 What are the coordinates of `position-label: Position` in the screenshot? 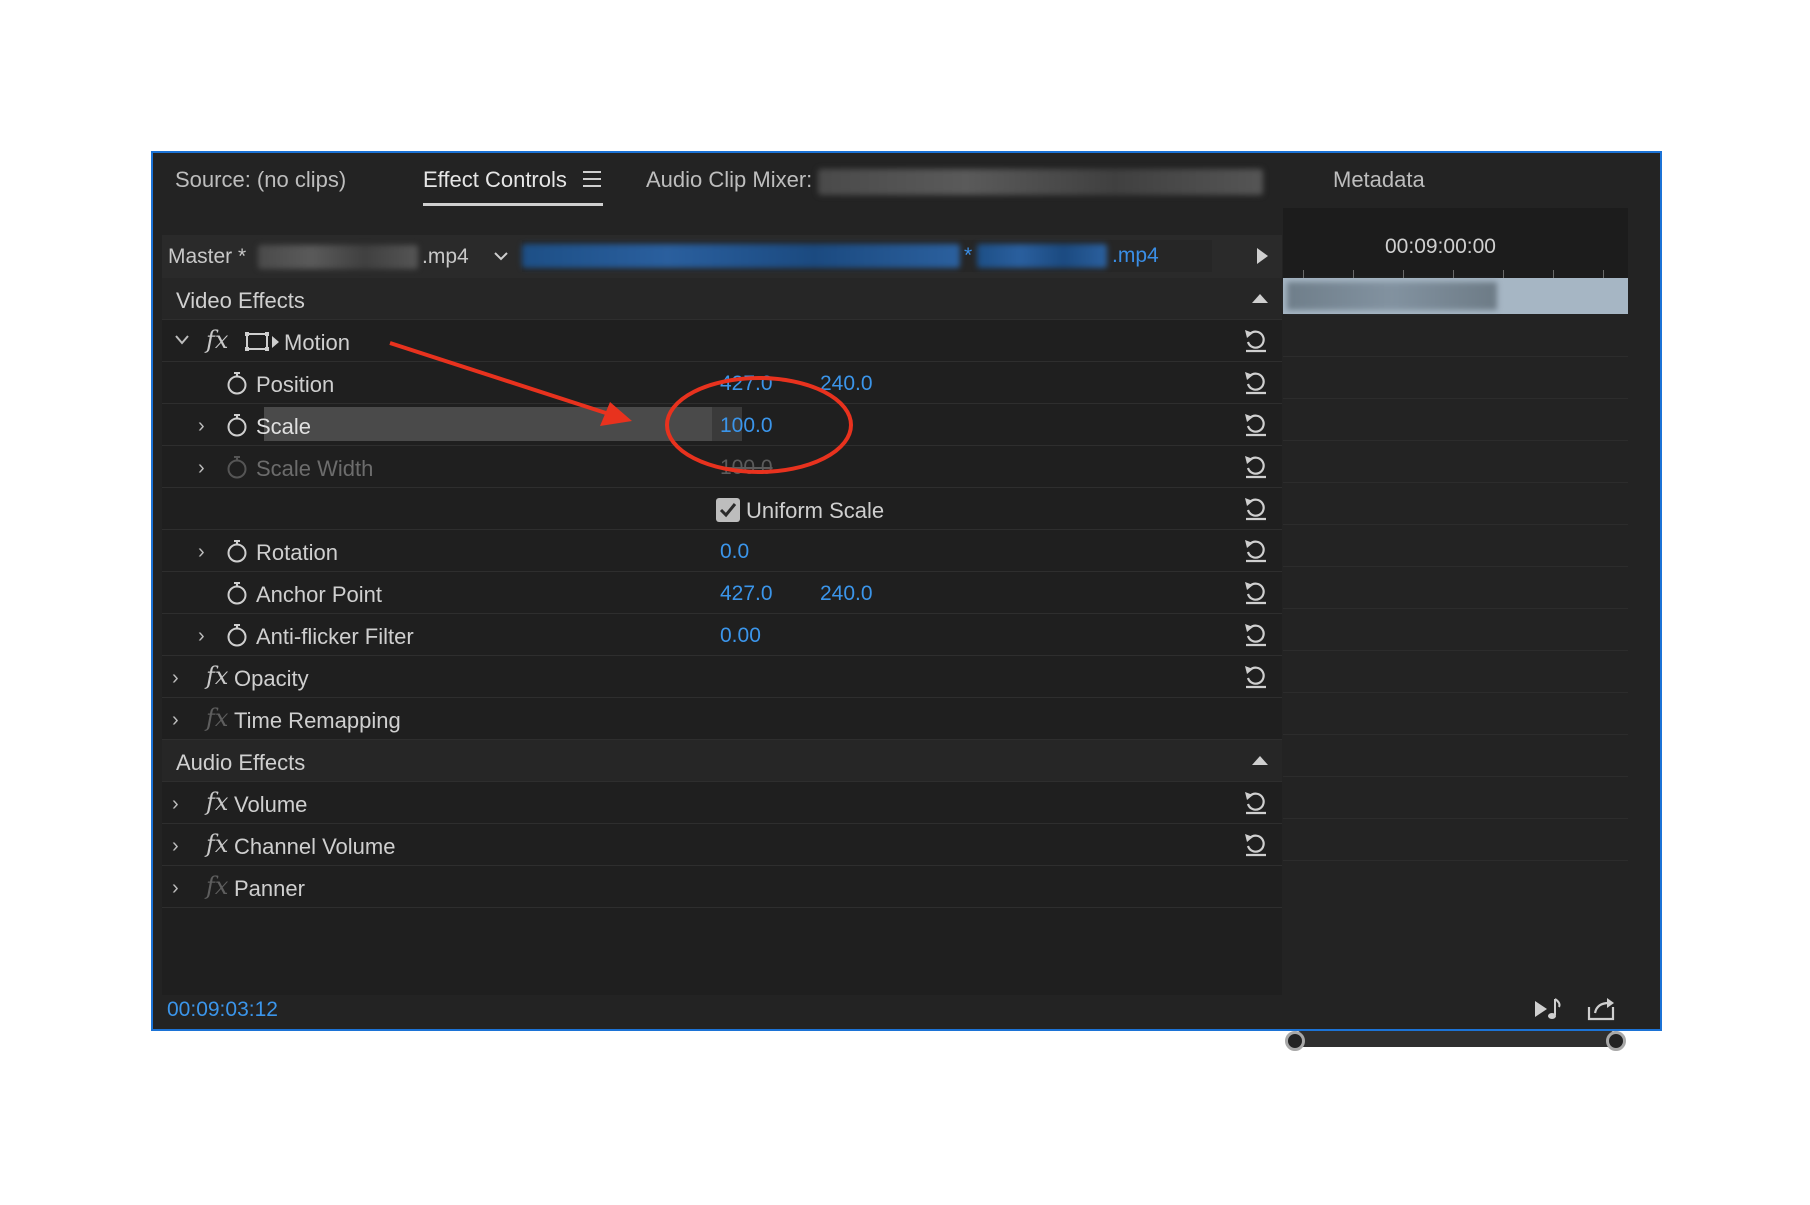 It's located at (295, 384).